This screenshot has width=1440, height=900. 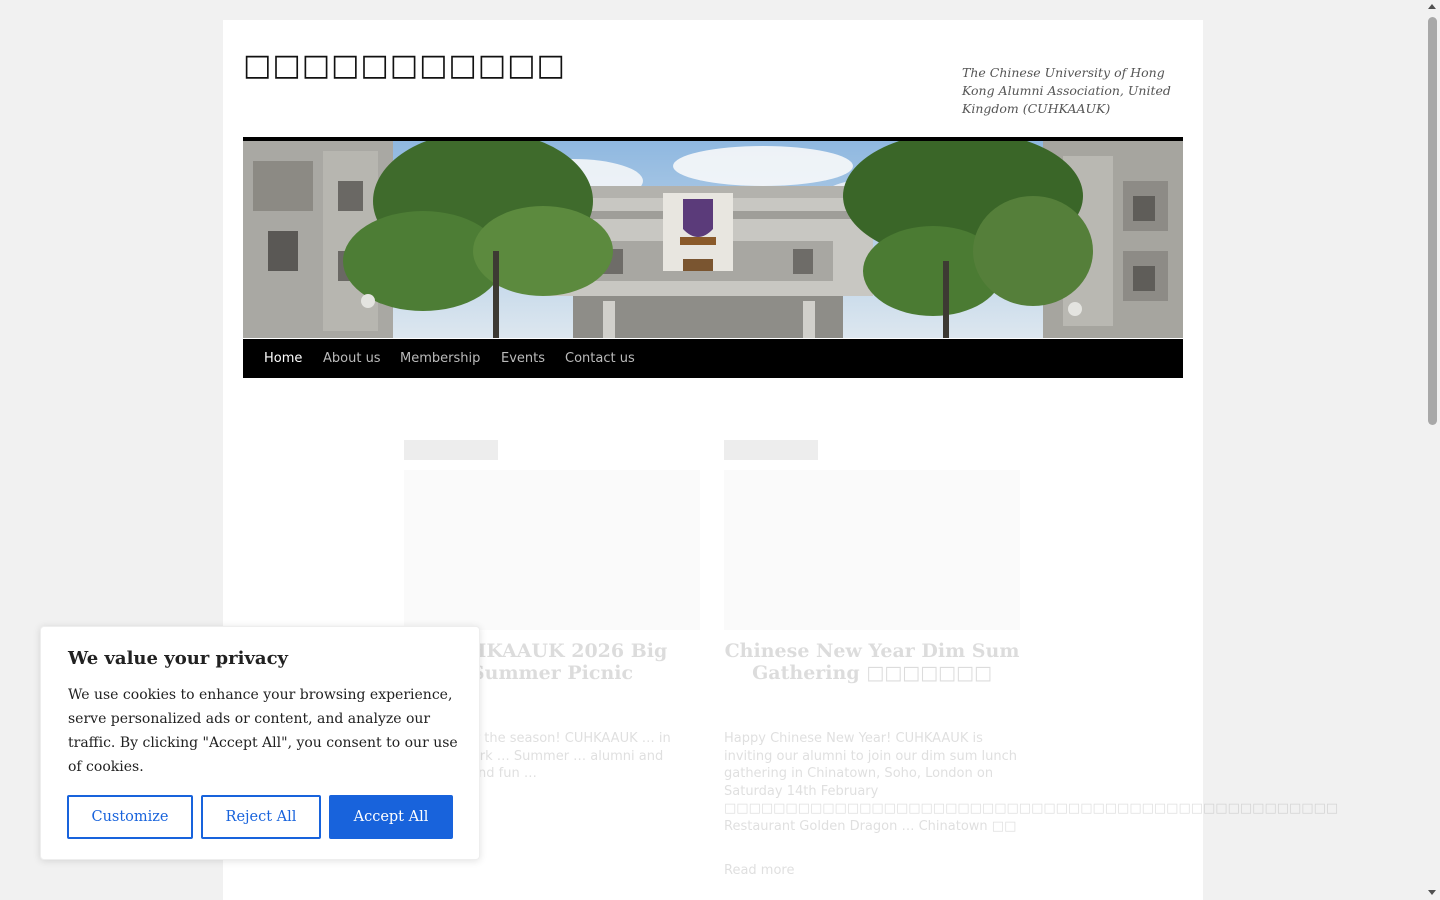 I want to click on page-scrollbar, so click(x=1432, y=450).